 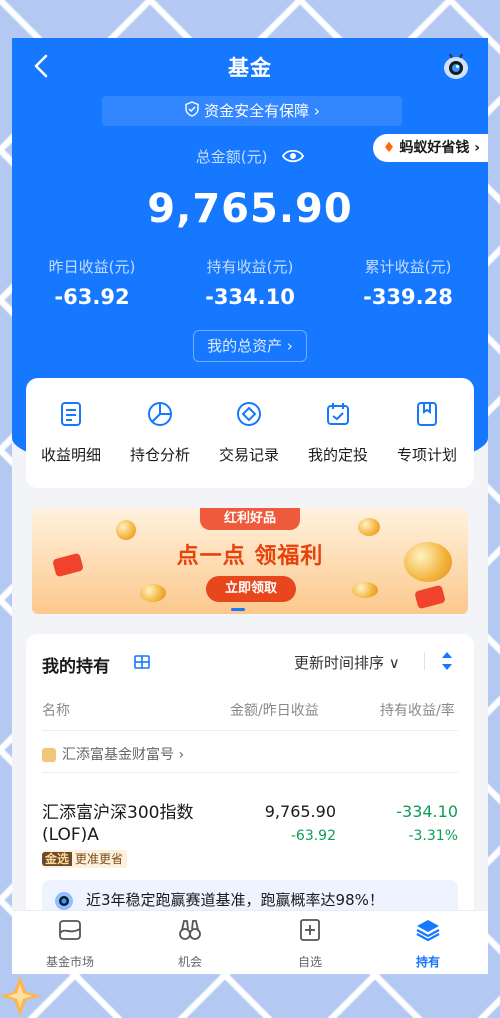 I want to click on safety-banner: 资金安全有保障 ›, so click(x=252, y=111).